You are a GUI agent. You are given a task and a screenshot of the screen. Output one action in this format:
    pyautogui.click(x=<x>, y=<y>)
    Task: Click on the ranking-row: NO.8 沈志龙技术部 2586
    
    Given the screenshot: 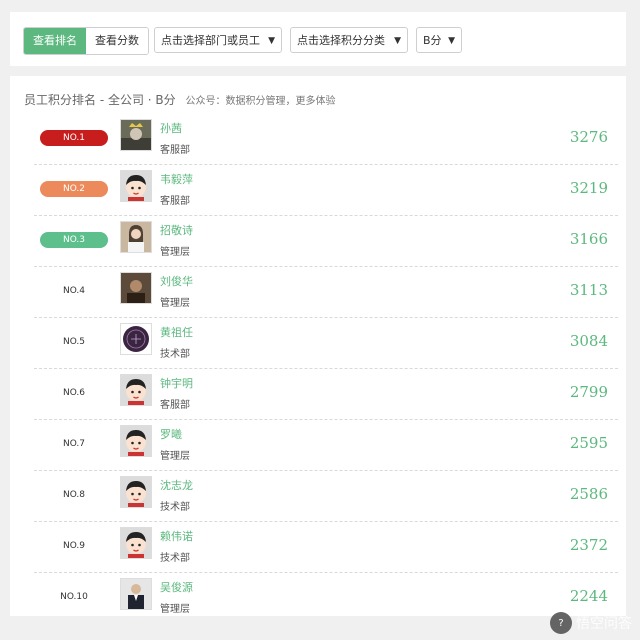 What is the action you would take?
    pyautogui.click(x=326, y=496)
    